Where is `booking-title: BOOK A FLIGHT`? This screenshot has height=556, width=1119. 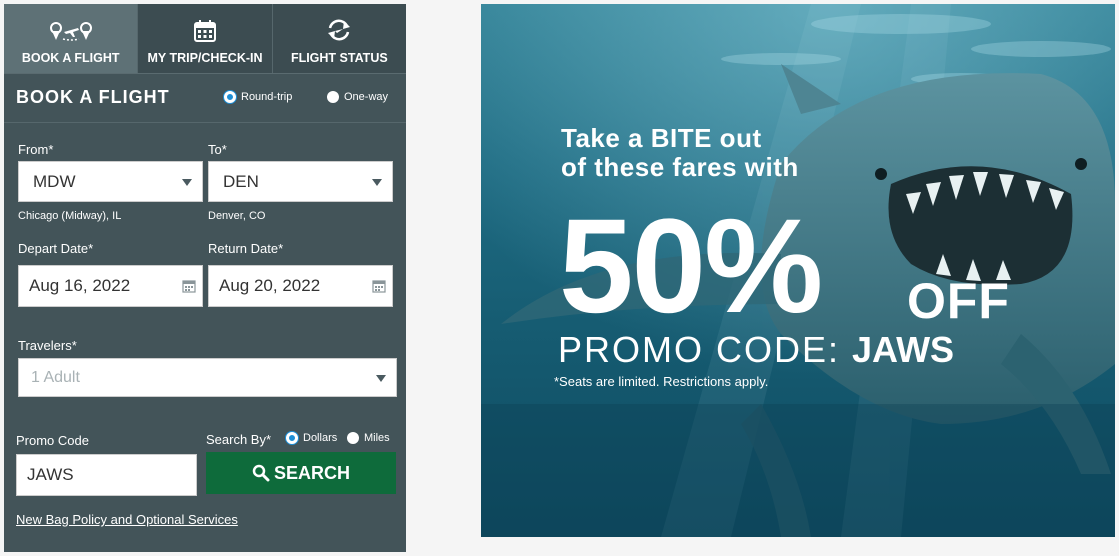
booking-title: BOOK A FLIGHT is located at coordinates (93, 97).